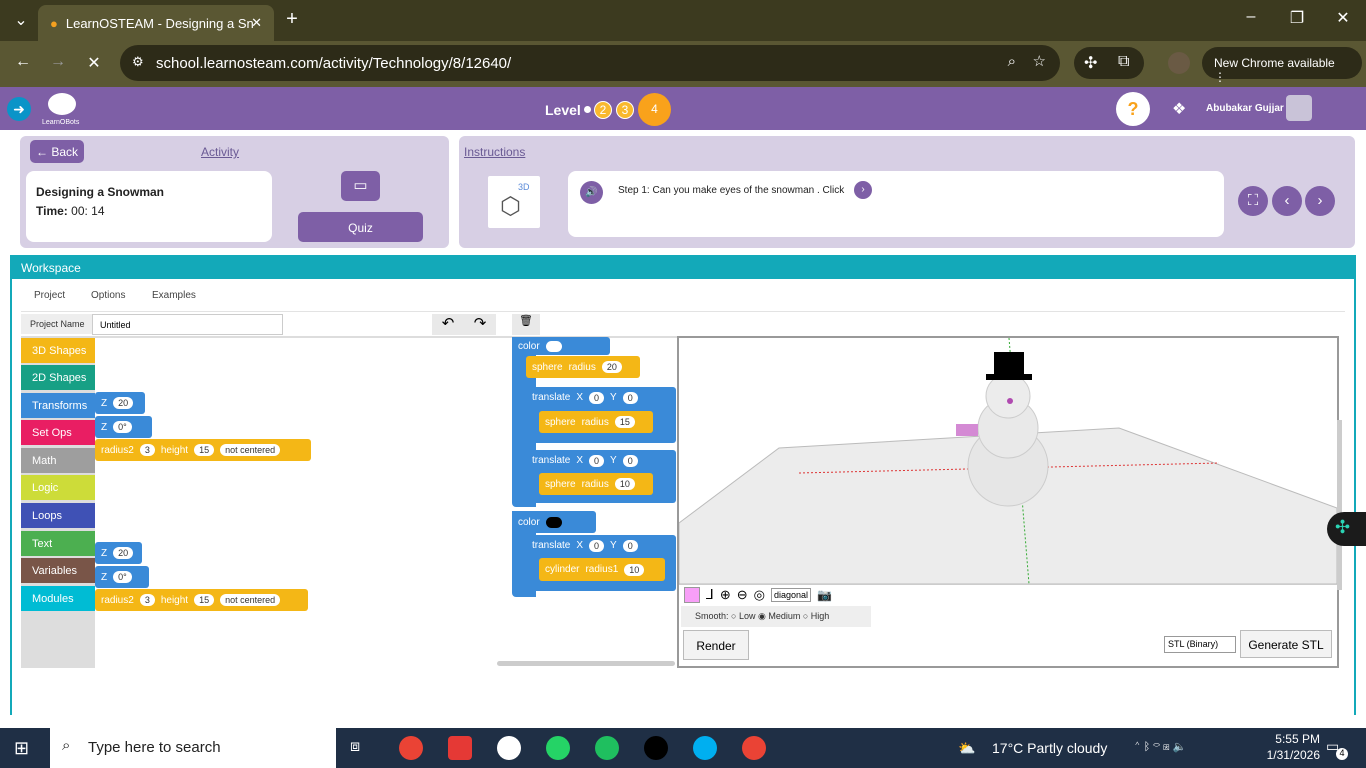 The width and height of the screenshot is (1366, 768). What do you see at coordinates (509, 748) in the screenshot?
I see `chatgpt-taskbar-icon` at bounding box center [509, 748].